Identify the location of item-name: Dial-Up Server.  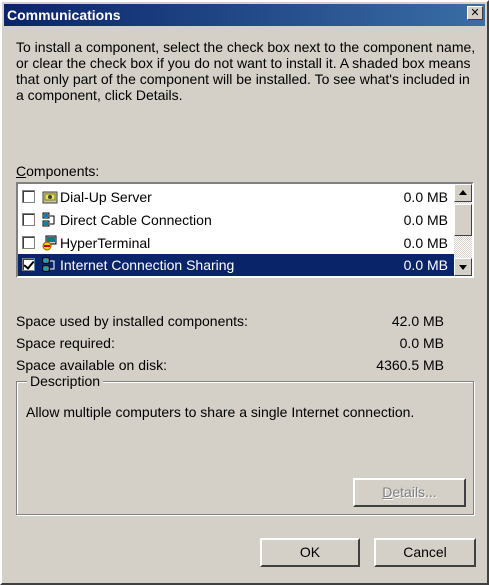
(106, 197).